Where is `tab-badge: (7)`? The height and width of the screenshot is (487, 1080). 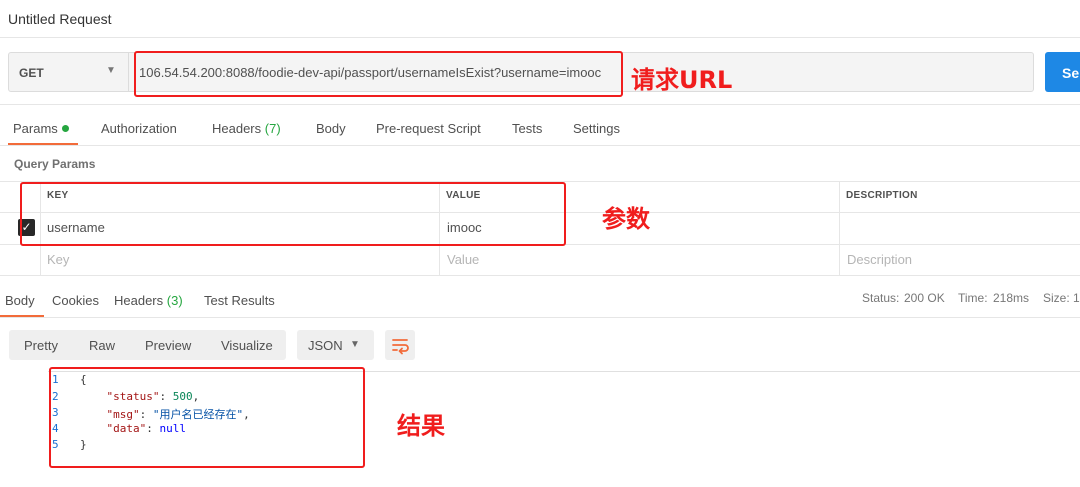 tab-badge: (7) is located at coordinates (272, 128).